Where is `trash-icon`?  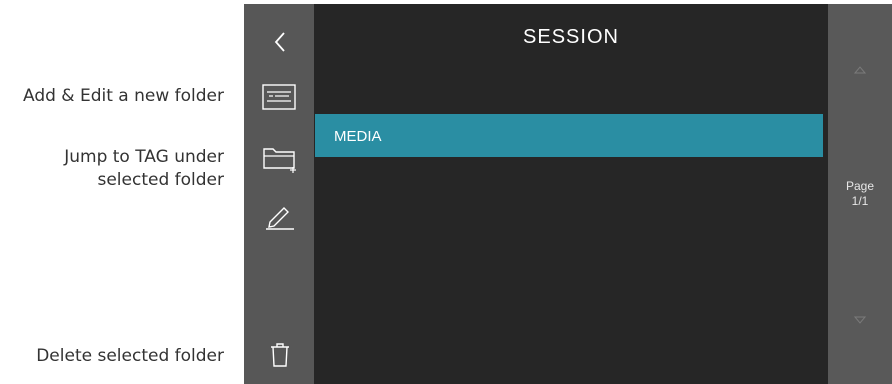 trash-icon is located at coordinates (280, 355).